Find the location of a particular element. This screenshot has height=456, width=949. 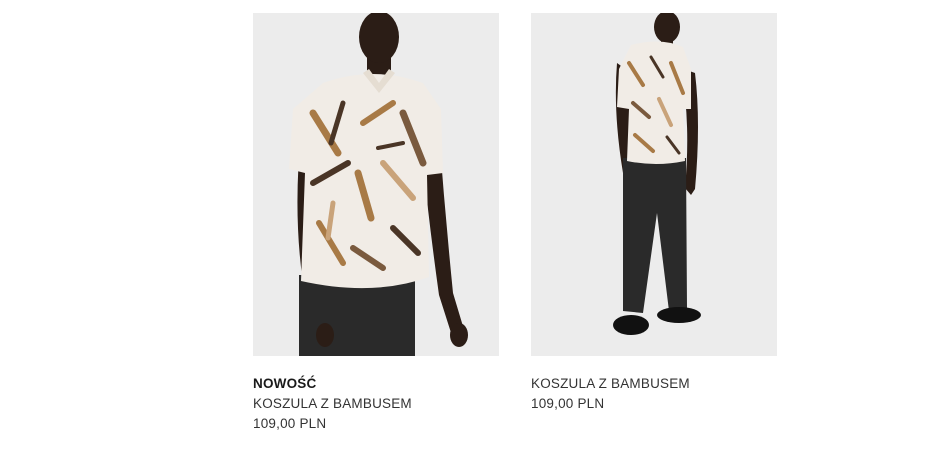

product-info: KOSZULA Z BAMBUSEM 109,00 PLN is located at coordinates (654, 394).